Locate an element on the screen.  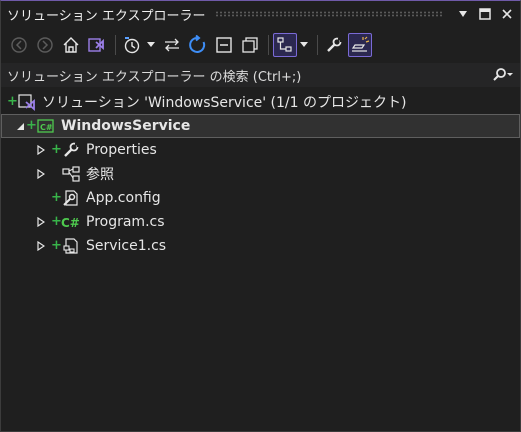
properties-wrench-icon is located at coordinates (334, 45).